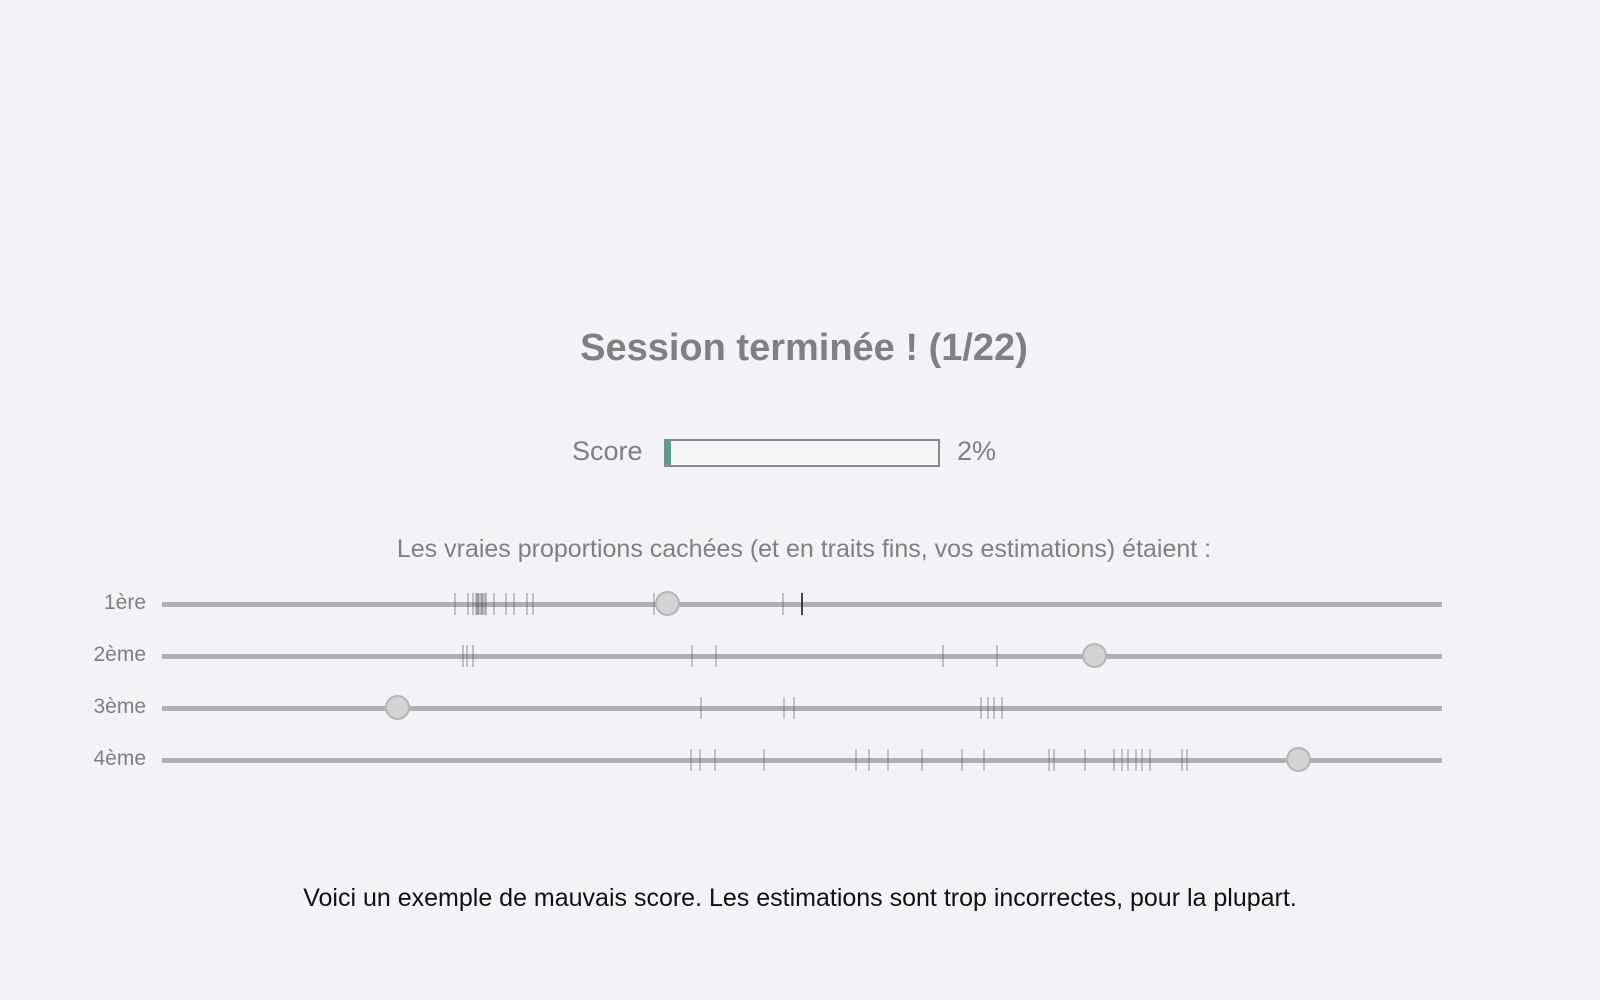 This screenshot has width=1600, height=1000. What do you see at coordinates (124, 602) in the screenshot?
I see `row-label: 1ère` at bounding box center [124, 602].